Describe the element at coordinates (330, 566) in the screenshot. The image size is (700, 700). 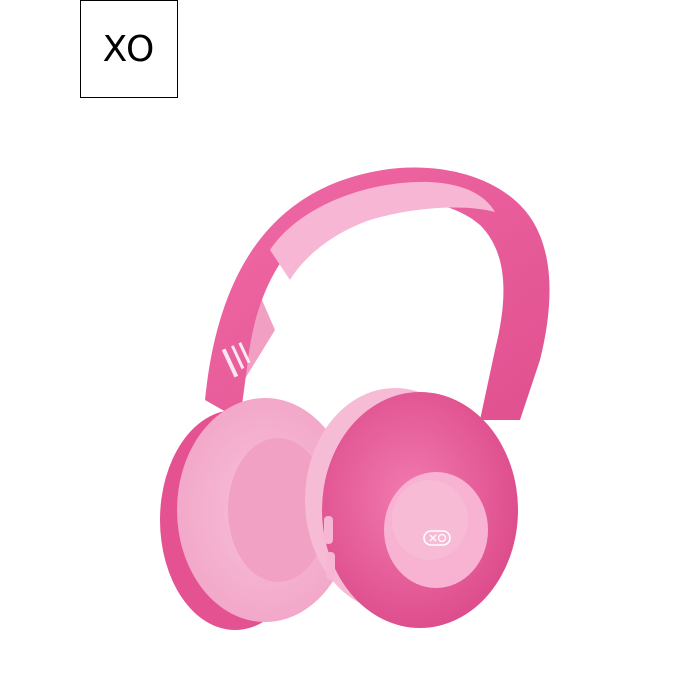
I see `cup-button-lower` at that location.